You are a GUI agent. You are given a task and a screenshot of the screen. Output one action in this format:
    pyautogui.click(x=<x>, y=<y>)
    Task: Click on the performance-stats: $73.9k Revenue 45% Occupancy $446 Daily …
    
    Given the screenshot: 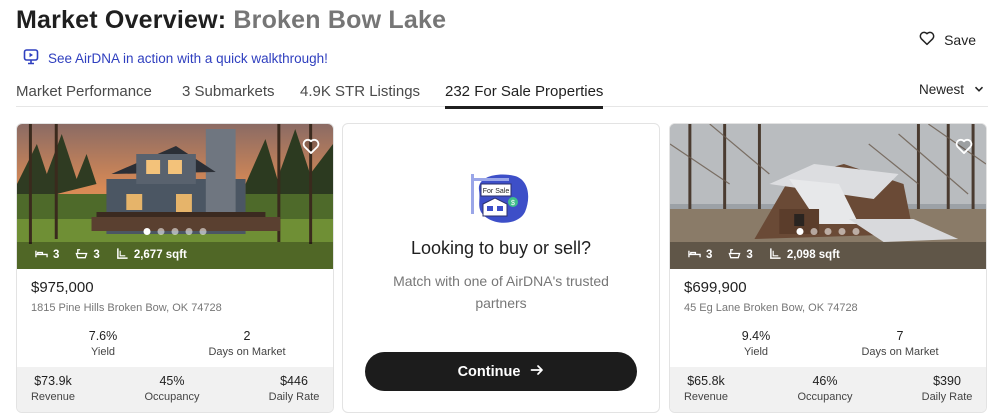 What is the action you would take?
    pyautogui.click(x=175, y=389)
    